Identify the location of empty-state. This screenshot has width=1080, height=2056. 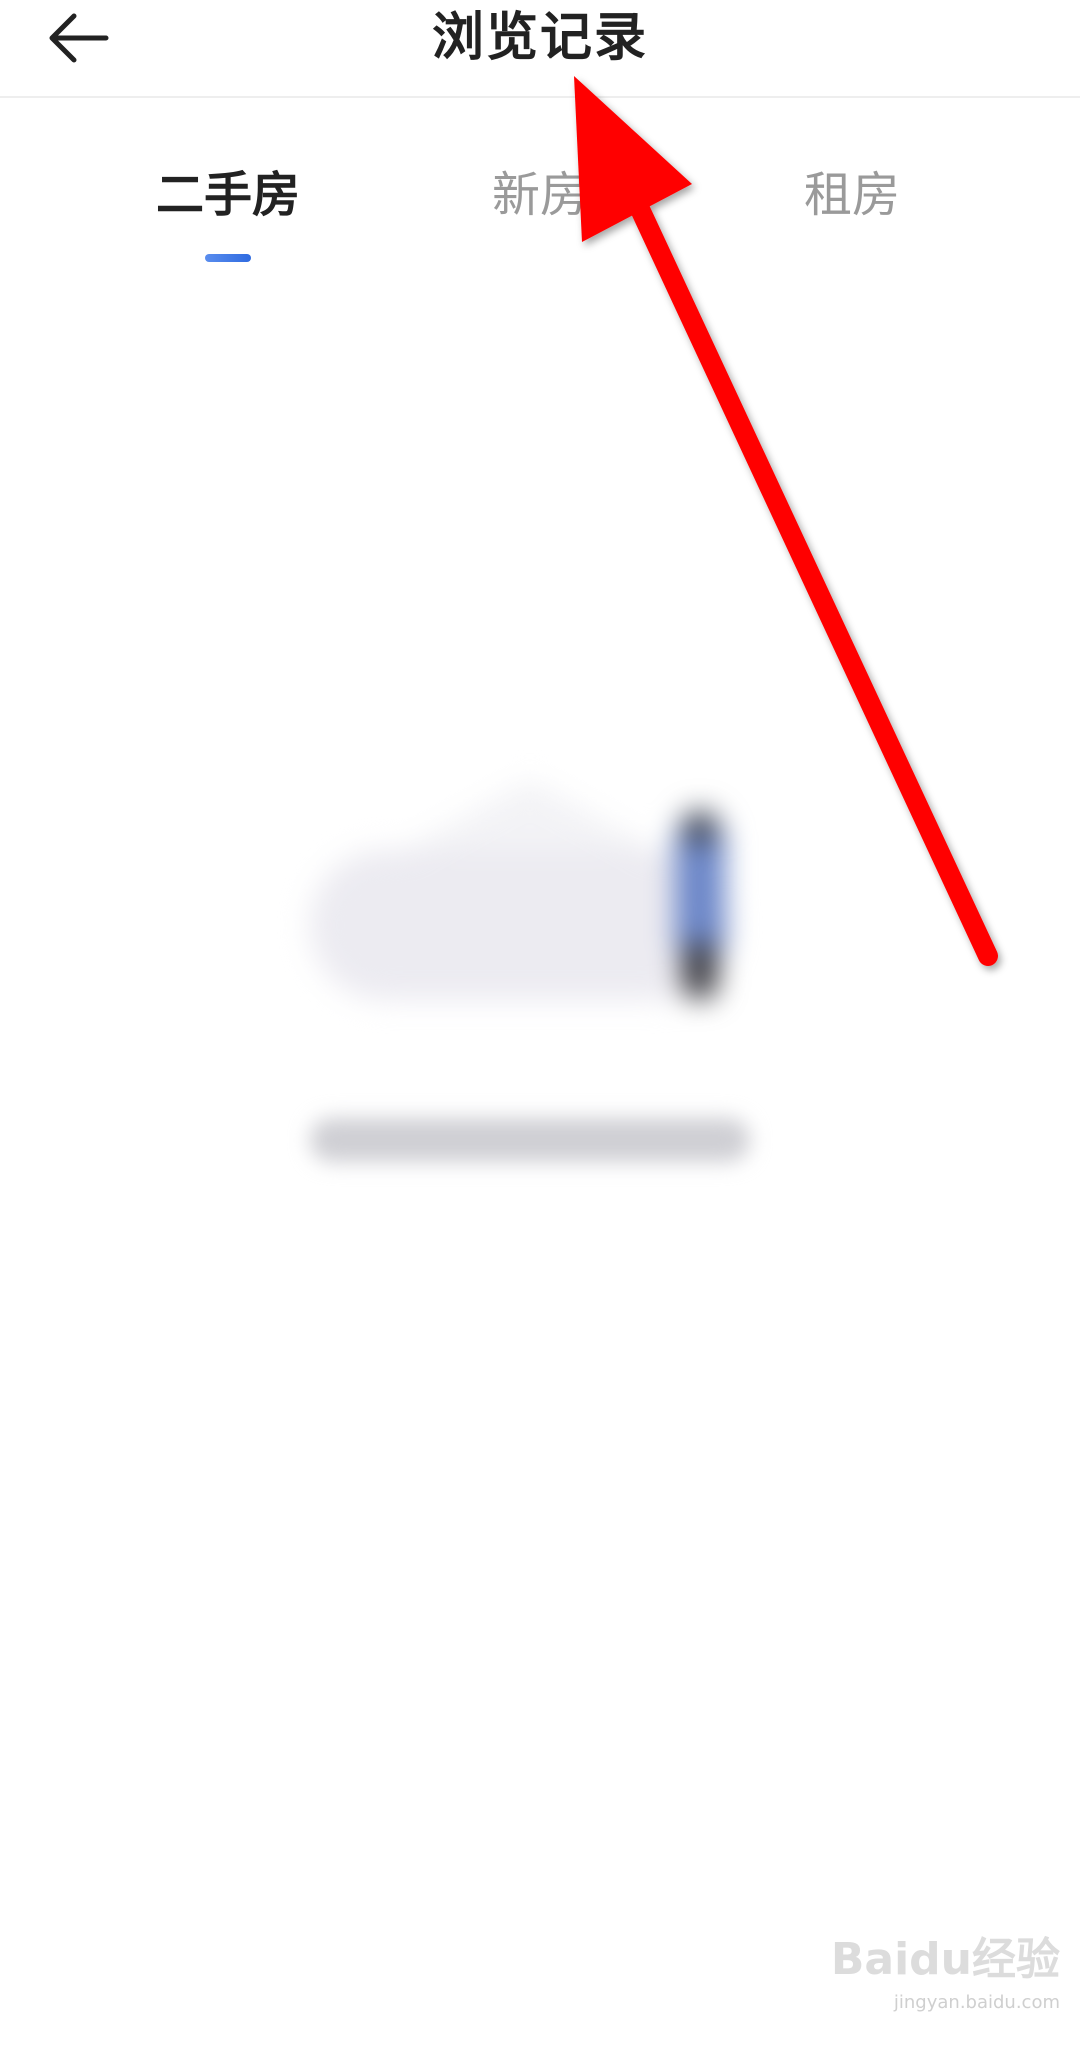
(530, 990).